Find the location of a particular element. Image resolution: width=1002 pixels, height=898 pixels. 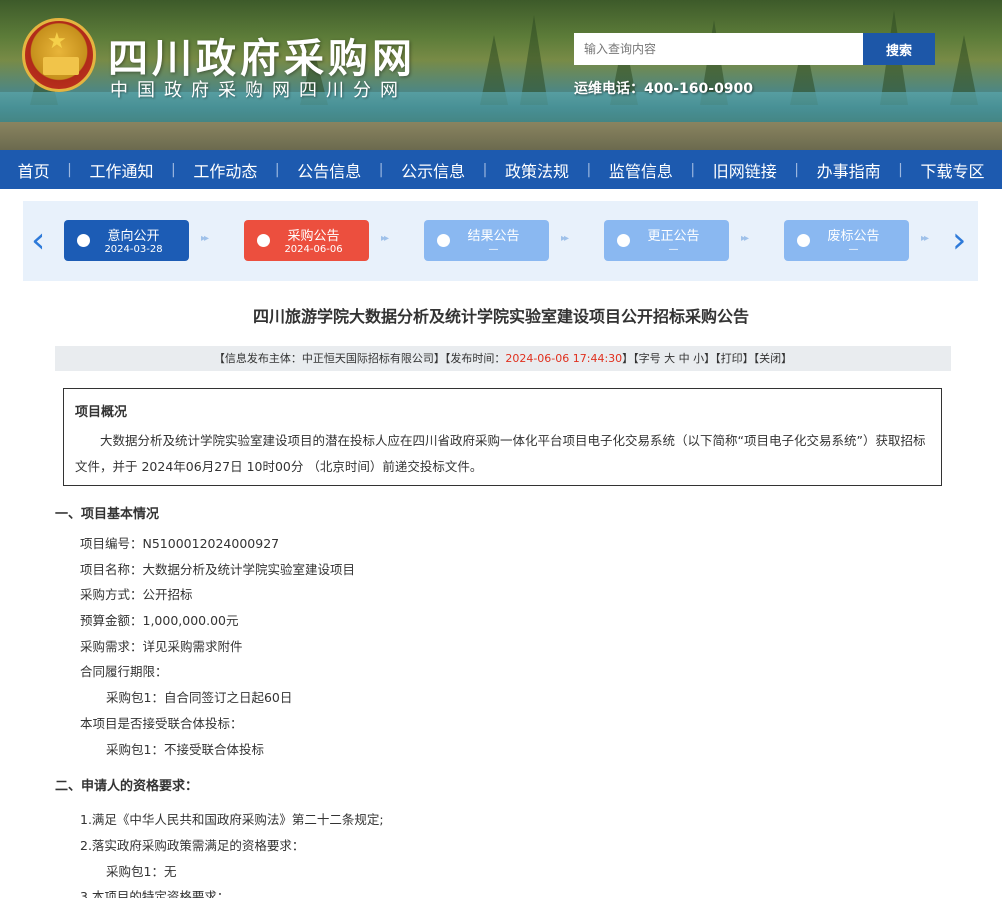

section-title: 二、申请人的资格要求： is located at coordinates (127, 787).